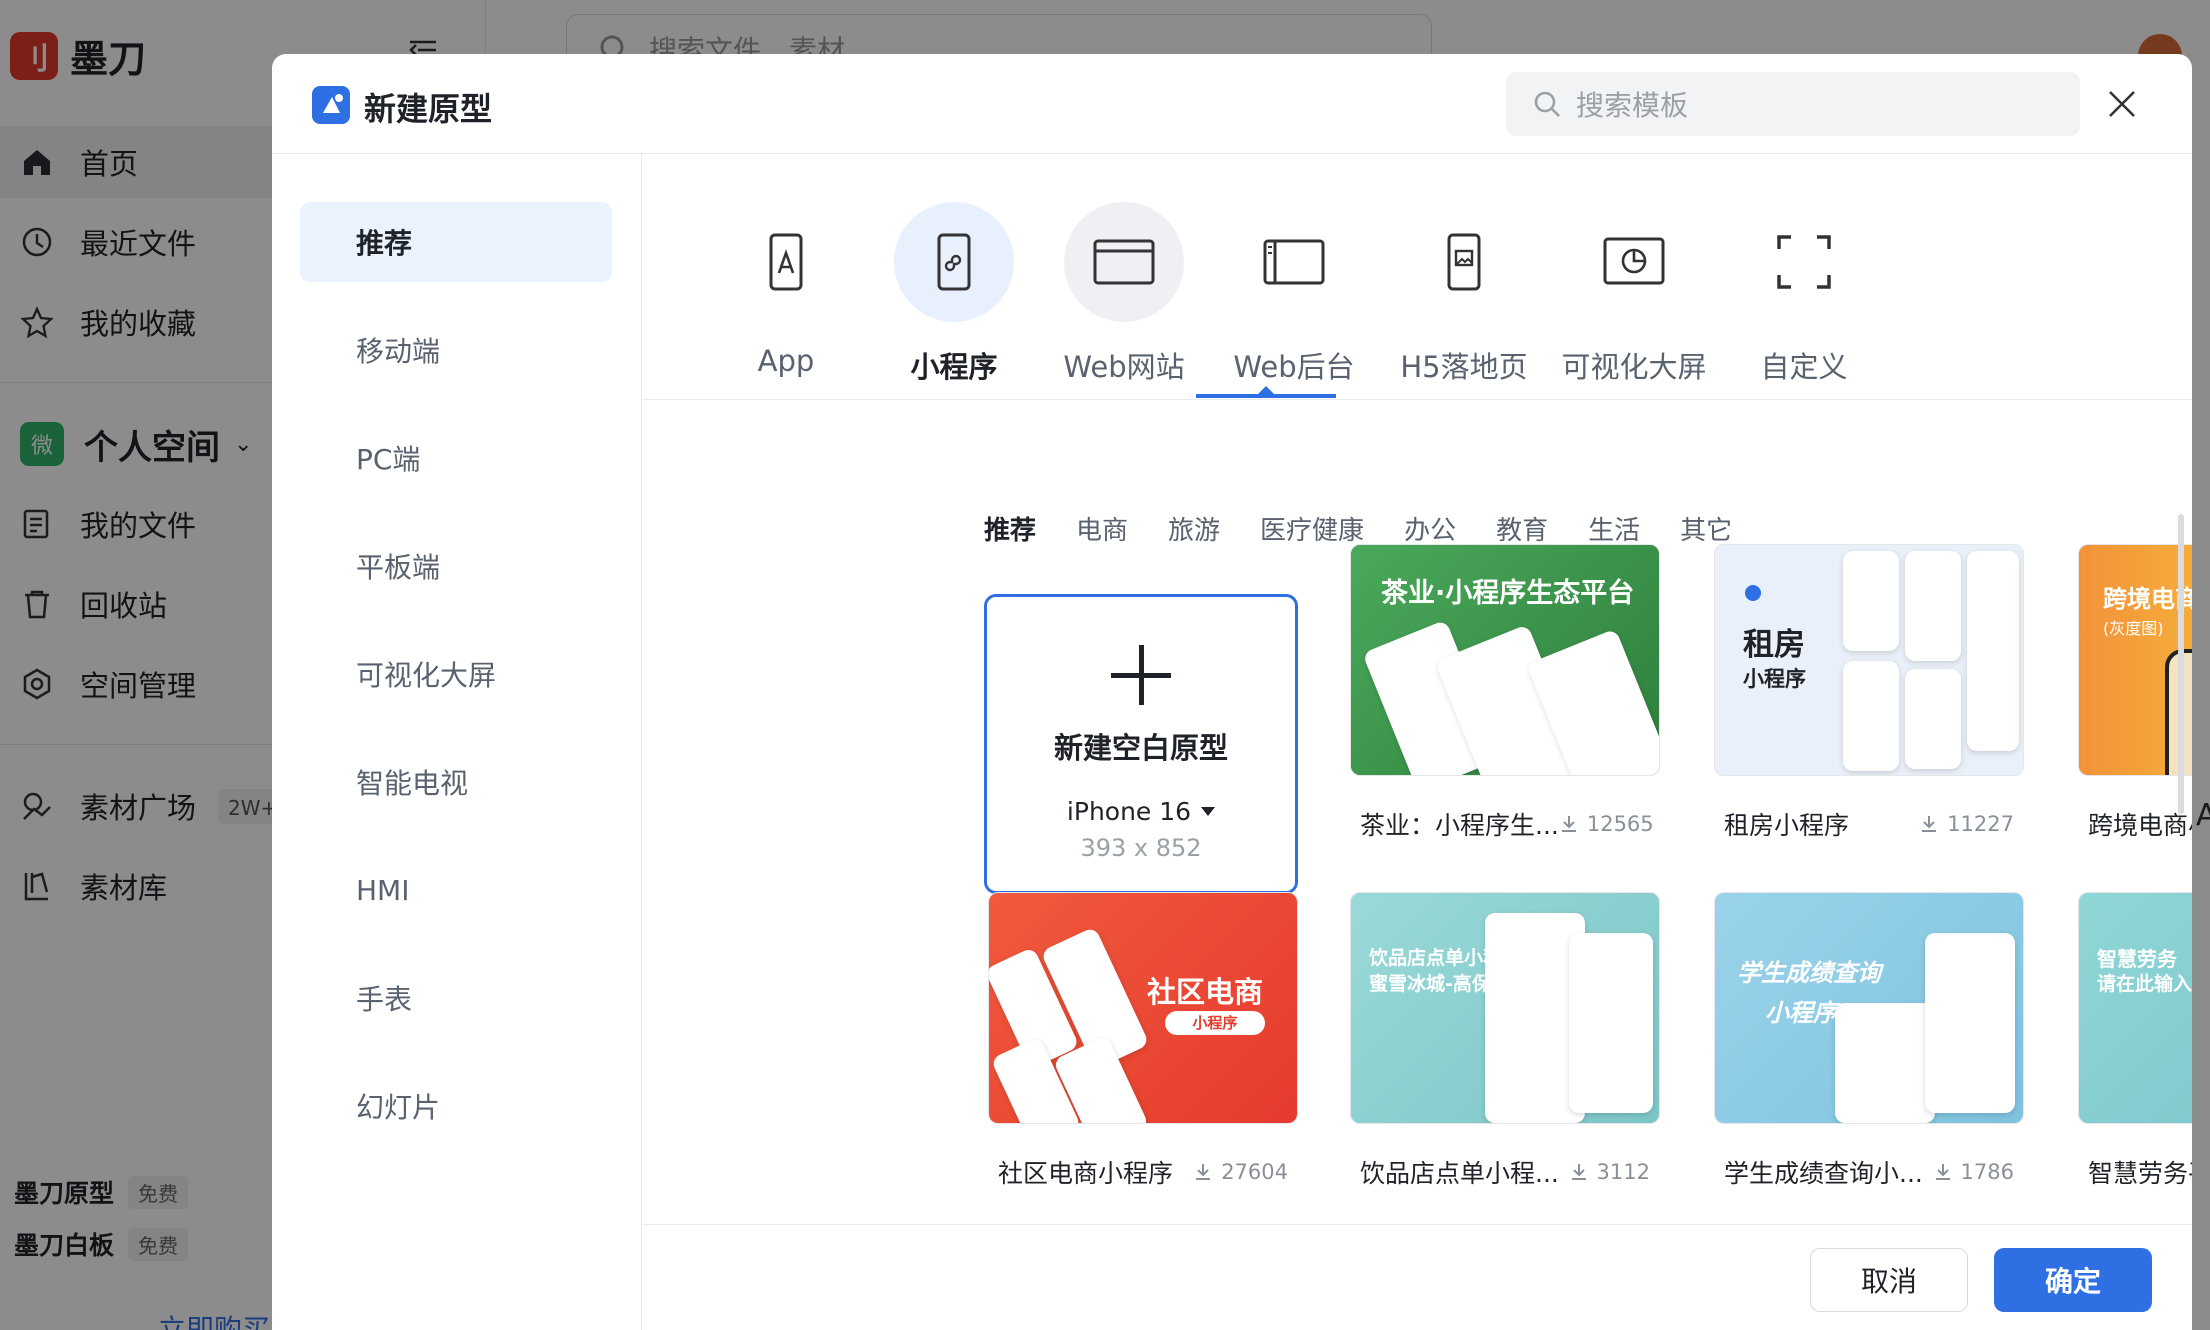  Describe the element at coordinates (456, 1106) in the screenshot. I see `category-slides: 幻灯片` at that location.